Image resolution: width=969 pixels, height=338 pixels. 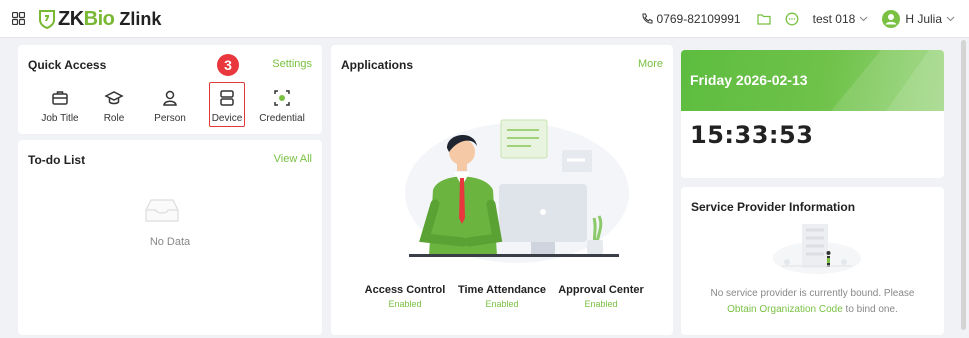 I want to click on briefcase-icon, so click(x=60, y=98).